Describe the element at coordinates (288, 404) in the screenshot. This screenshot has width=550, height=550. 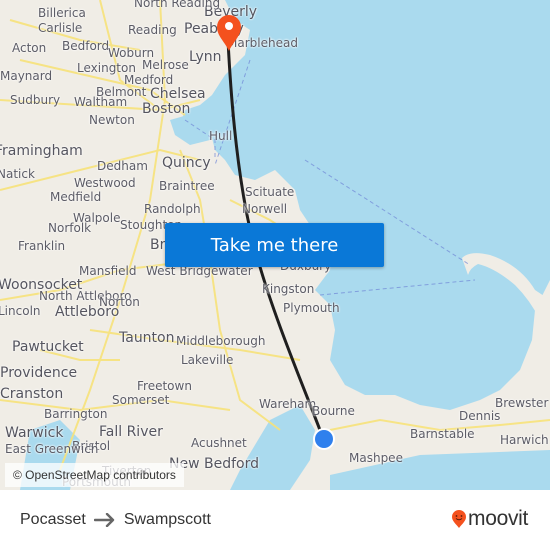
I see `place-label: Wareham` at that location.